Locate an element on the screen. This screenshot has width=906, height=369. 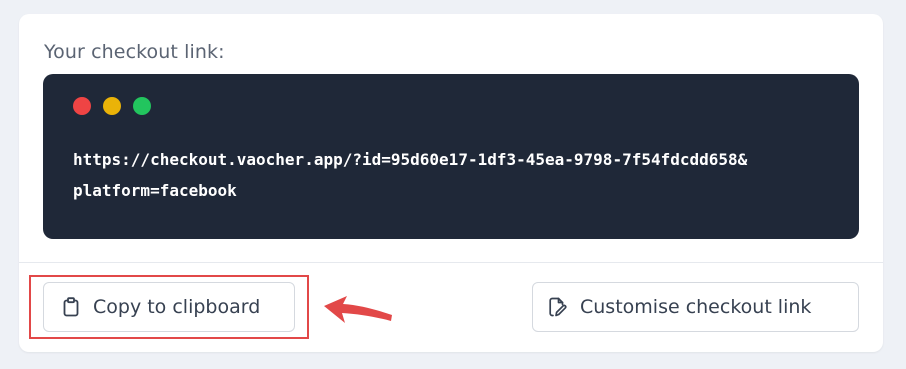
copy-button-highlight-box is located at coordinates (169, 307).